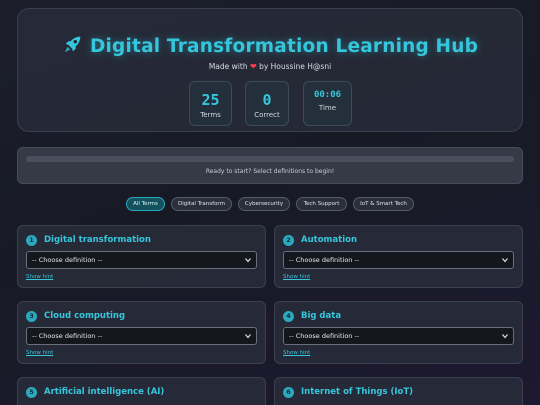 This screenshot has height=405, width=540. What do you see at coordinates (267, 100) in the screenshot?
I see `stat-correct-value: 0` at bounding box center [267, 100].